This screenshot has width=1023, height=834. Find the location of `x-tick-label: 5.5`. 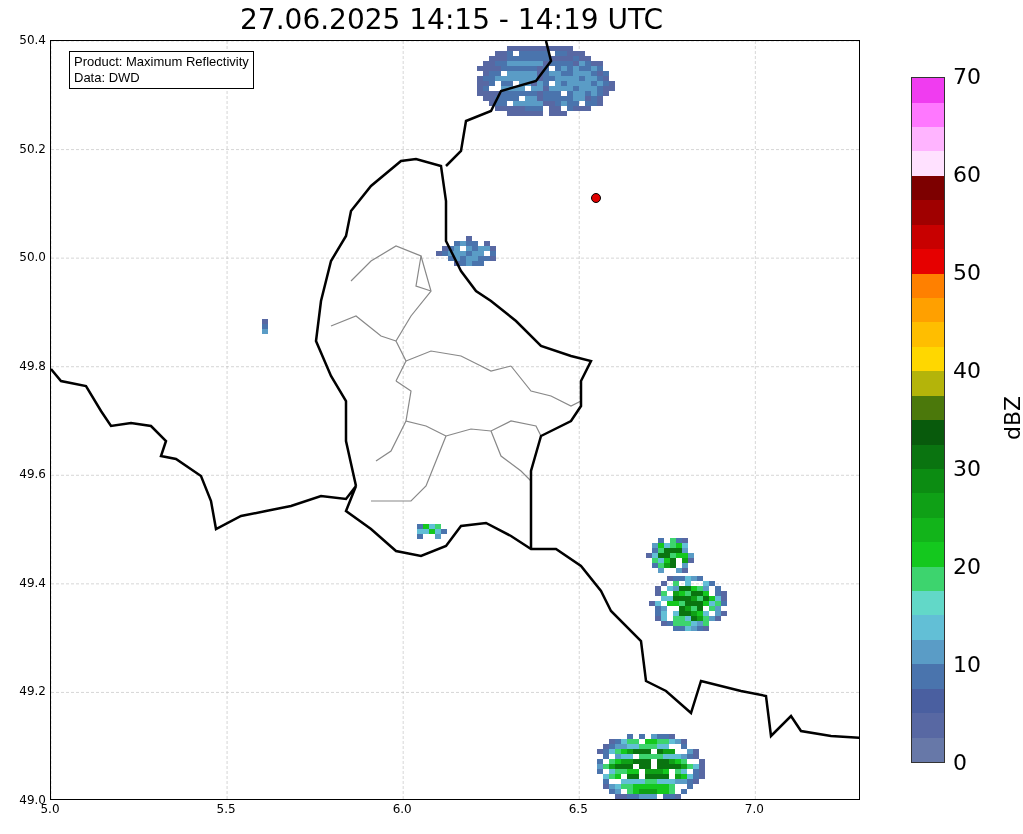

x-tick-label: 5.5 is located at coordinates (226, 809).